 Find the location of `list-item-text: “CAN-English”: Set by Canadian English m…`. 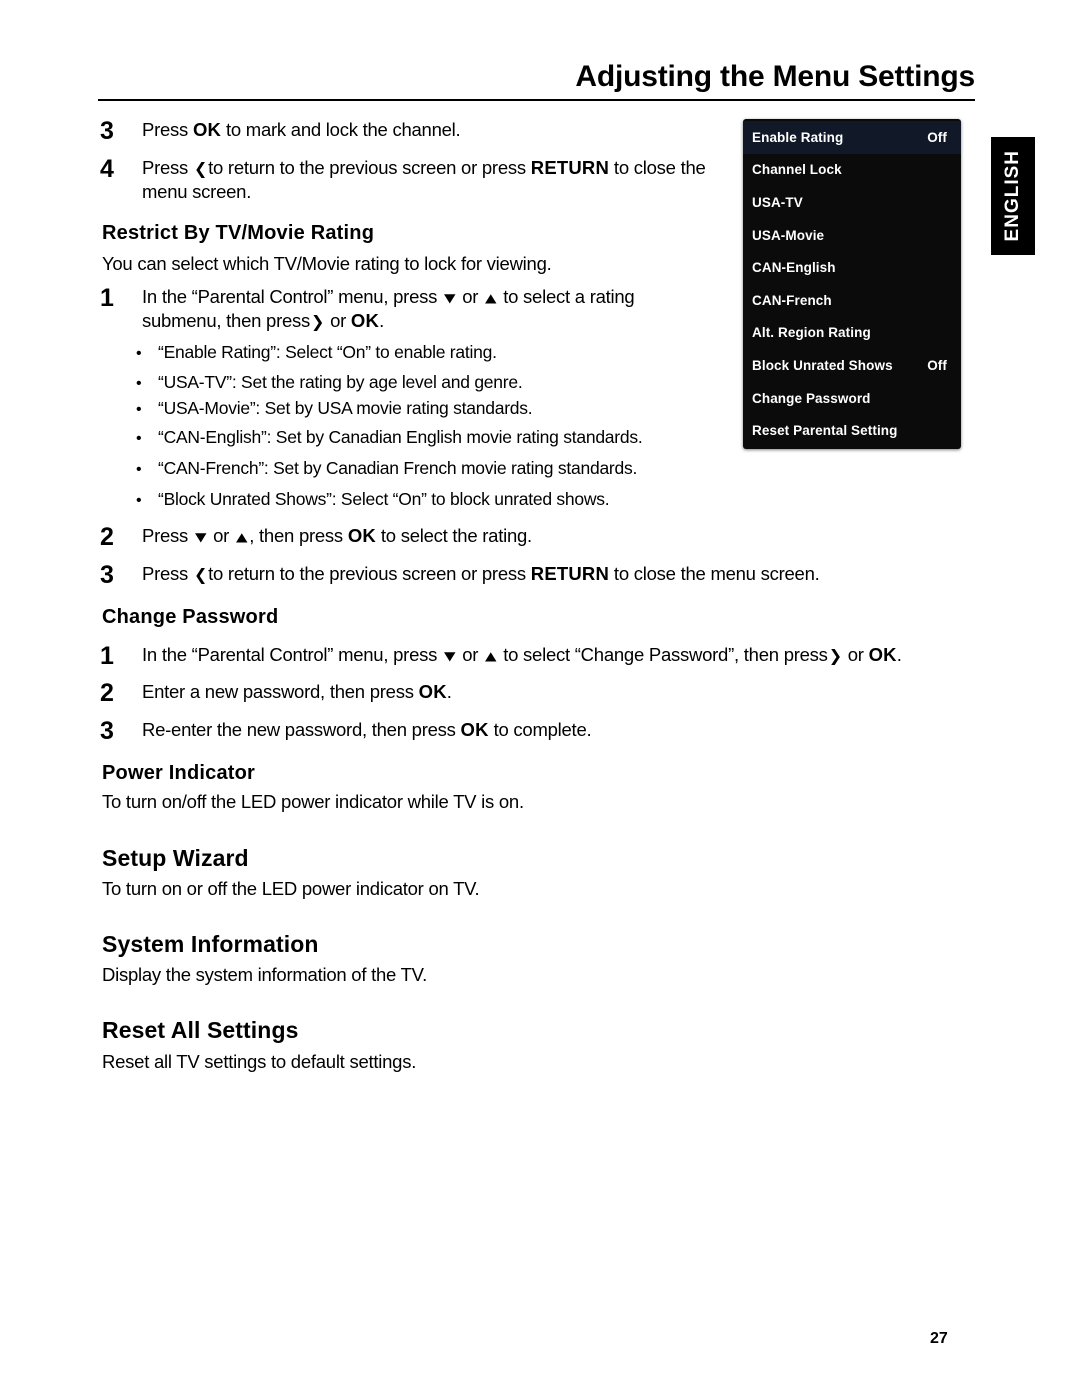

list-item-text: “CAN-English”: Set by Canadian English m… is located at coordinates (400, 437).